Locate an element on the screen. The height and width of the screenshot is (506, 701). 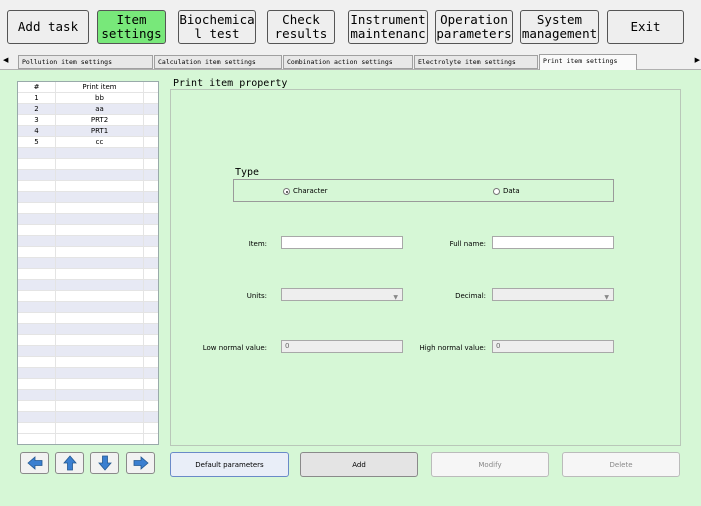
tab-pollution-item-settings: Pollution item settings is located at coordinates (85, 62).